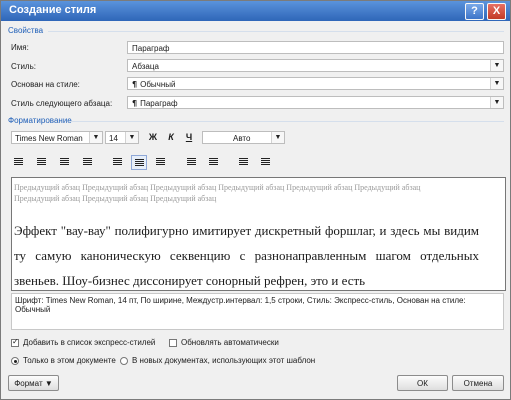  I want to click on formatting-separator, so click(286, 121).